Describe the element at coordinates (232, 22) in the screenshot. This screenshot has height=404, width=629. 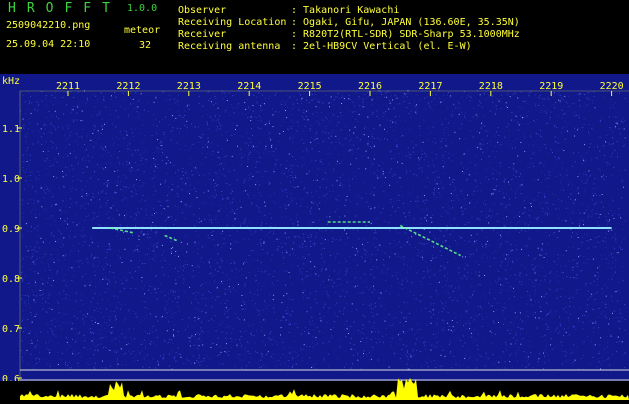
I see `location-label: Receiving Location` at that location.